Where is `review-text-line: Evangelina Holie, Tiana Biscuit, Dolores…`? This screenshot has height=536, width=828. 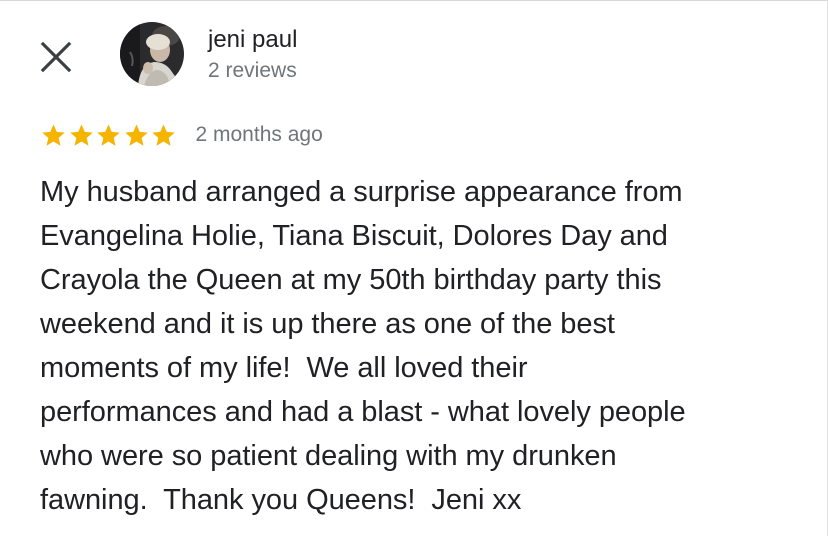 review-text-line: Evangelina Holie, Tiana Biscuit, Dolores… is located at coordinates (354, 236).